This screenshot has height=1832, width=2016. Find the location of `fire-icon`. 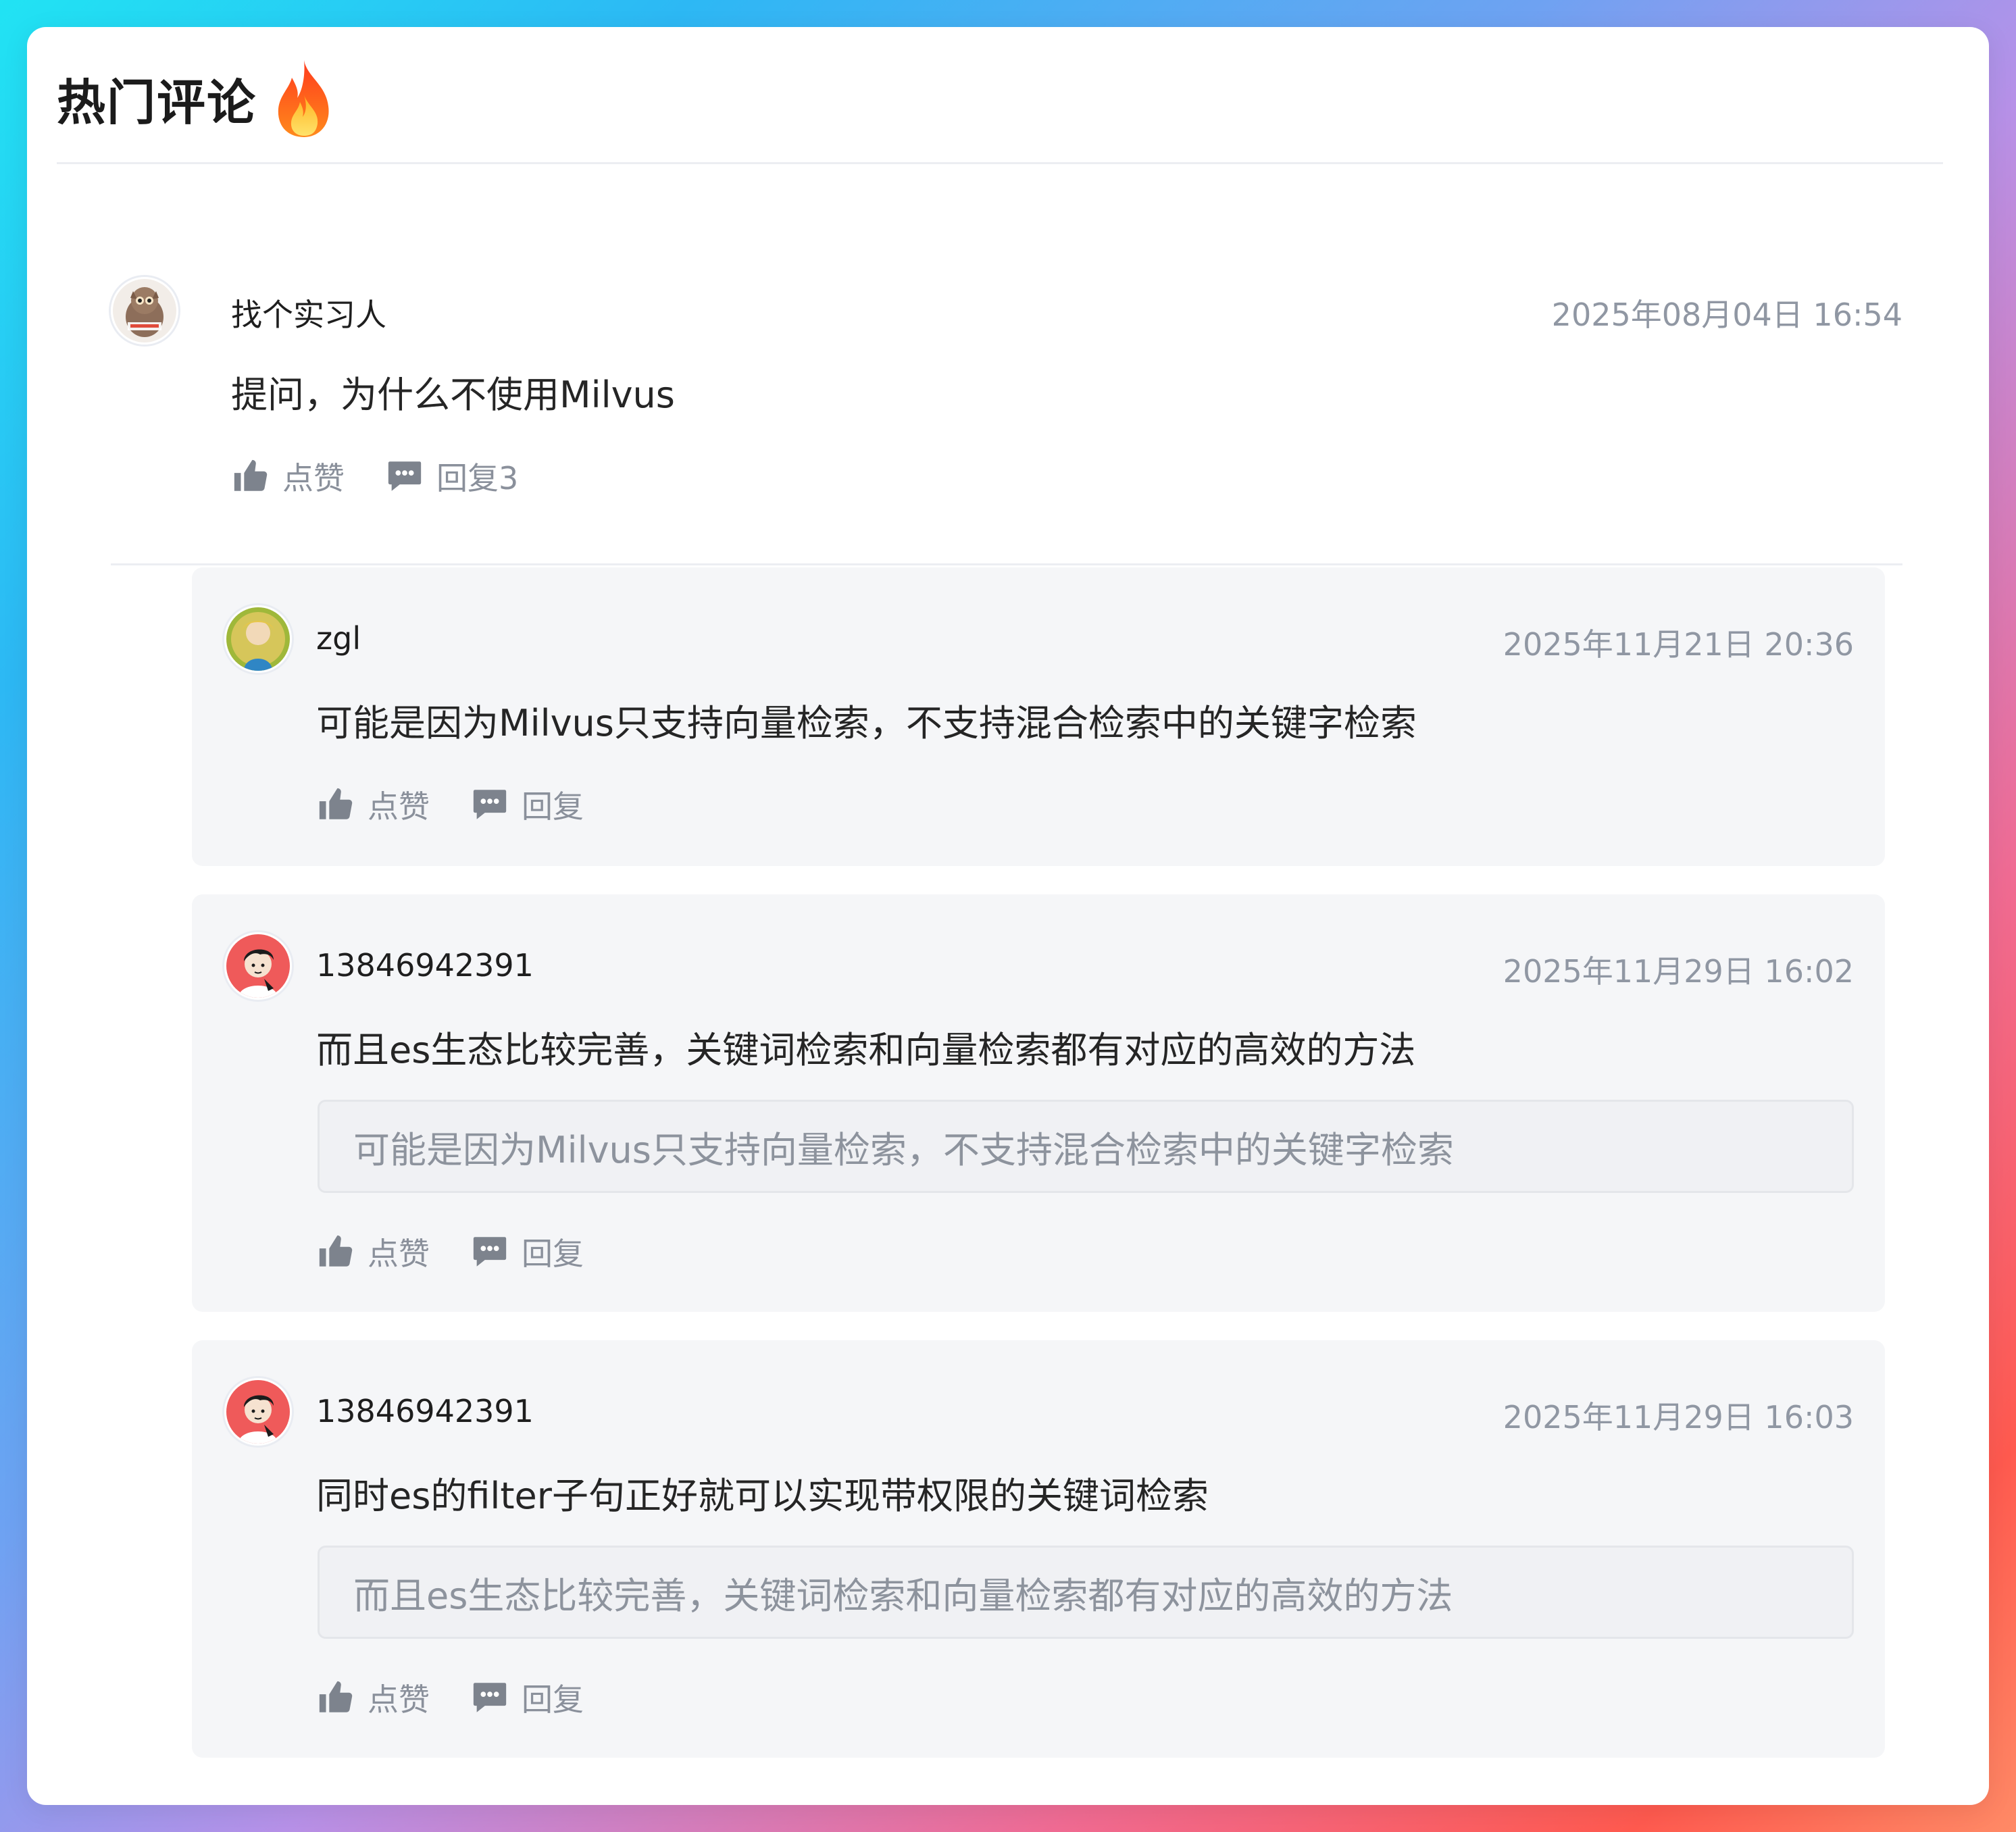

fire-icon is located at coordinates (304, 97).